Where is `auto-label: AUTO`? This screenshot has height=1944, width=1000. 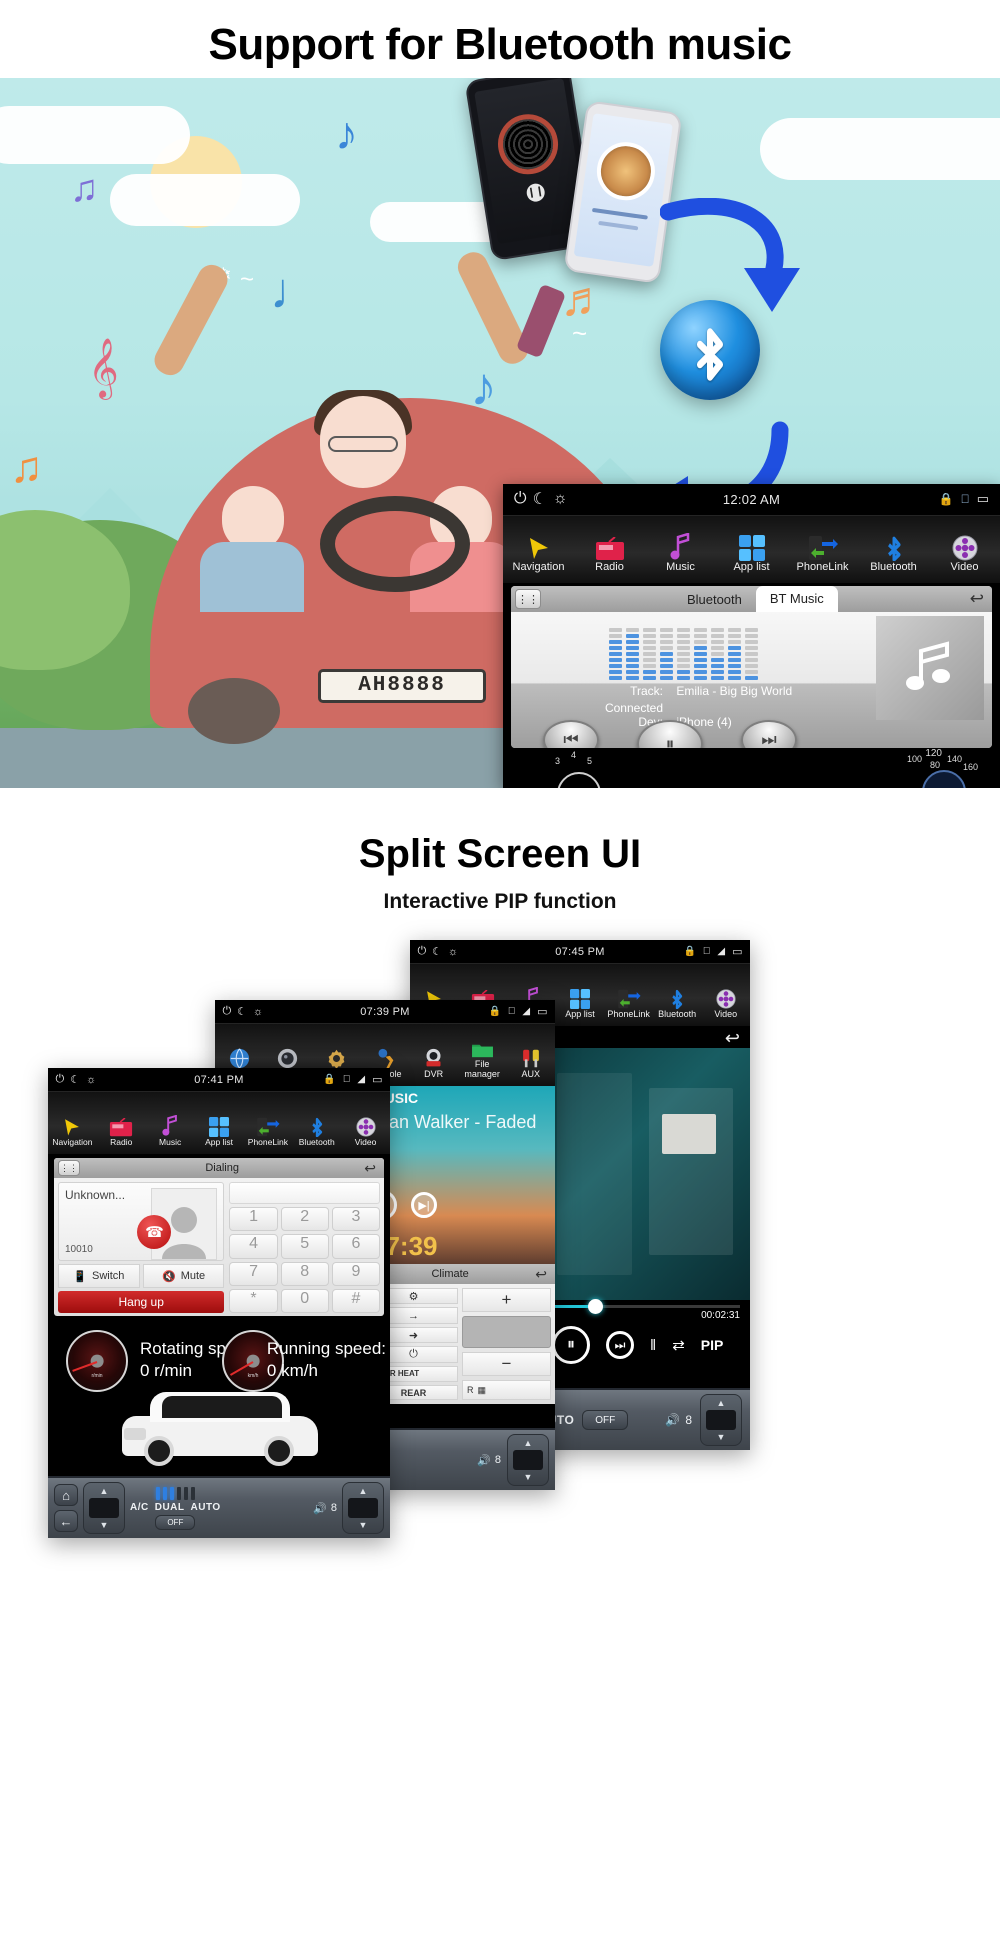
auto-label: AUTO is located at coordinates (206, 1507).